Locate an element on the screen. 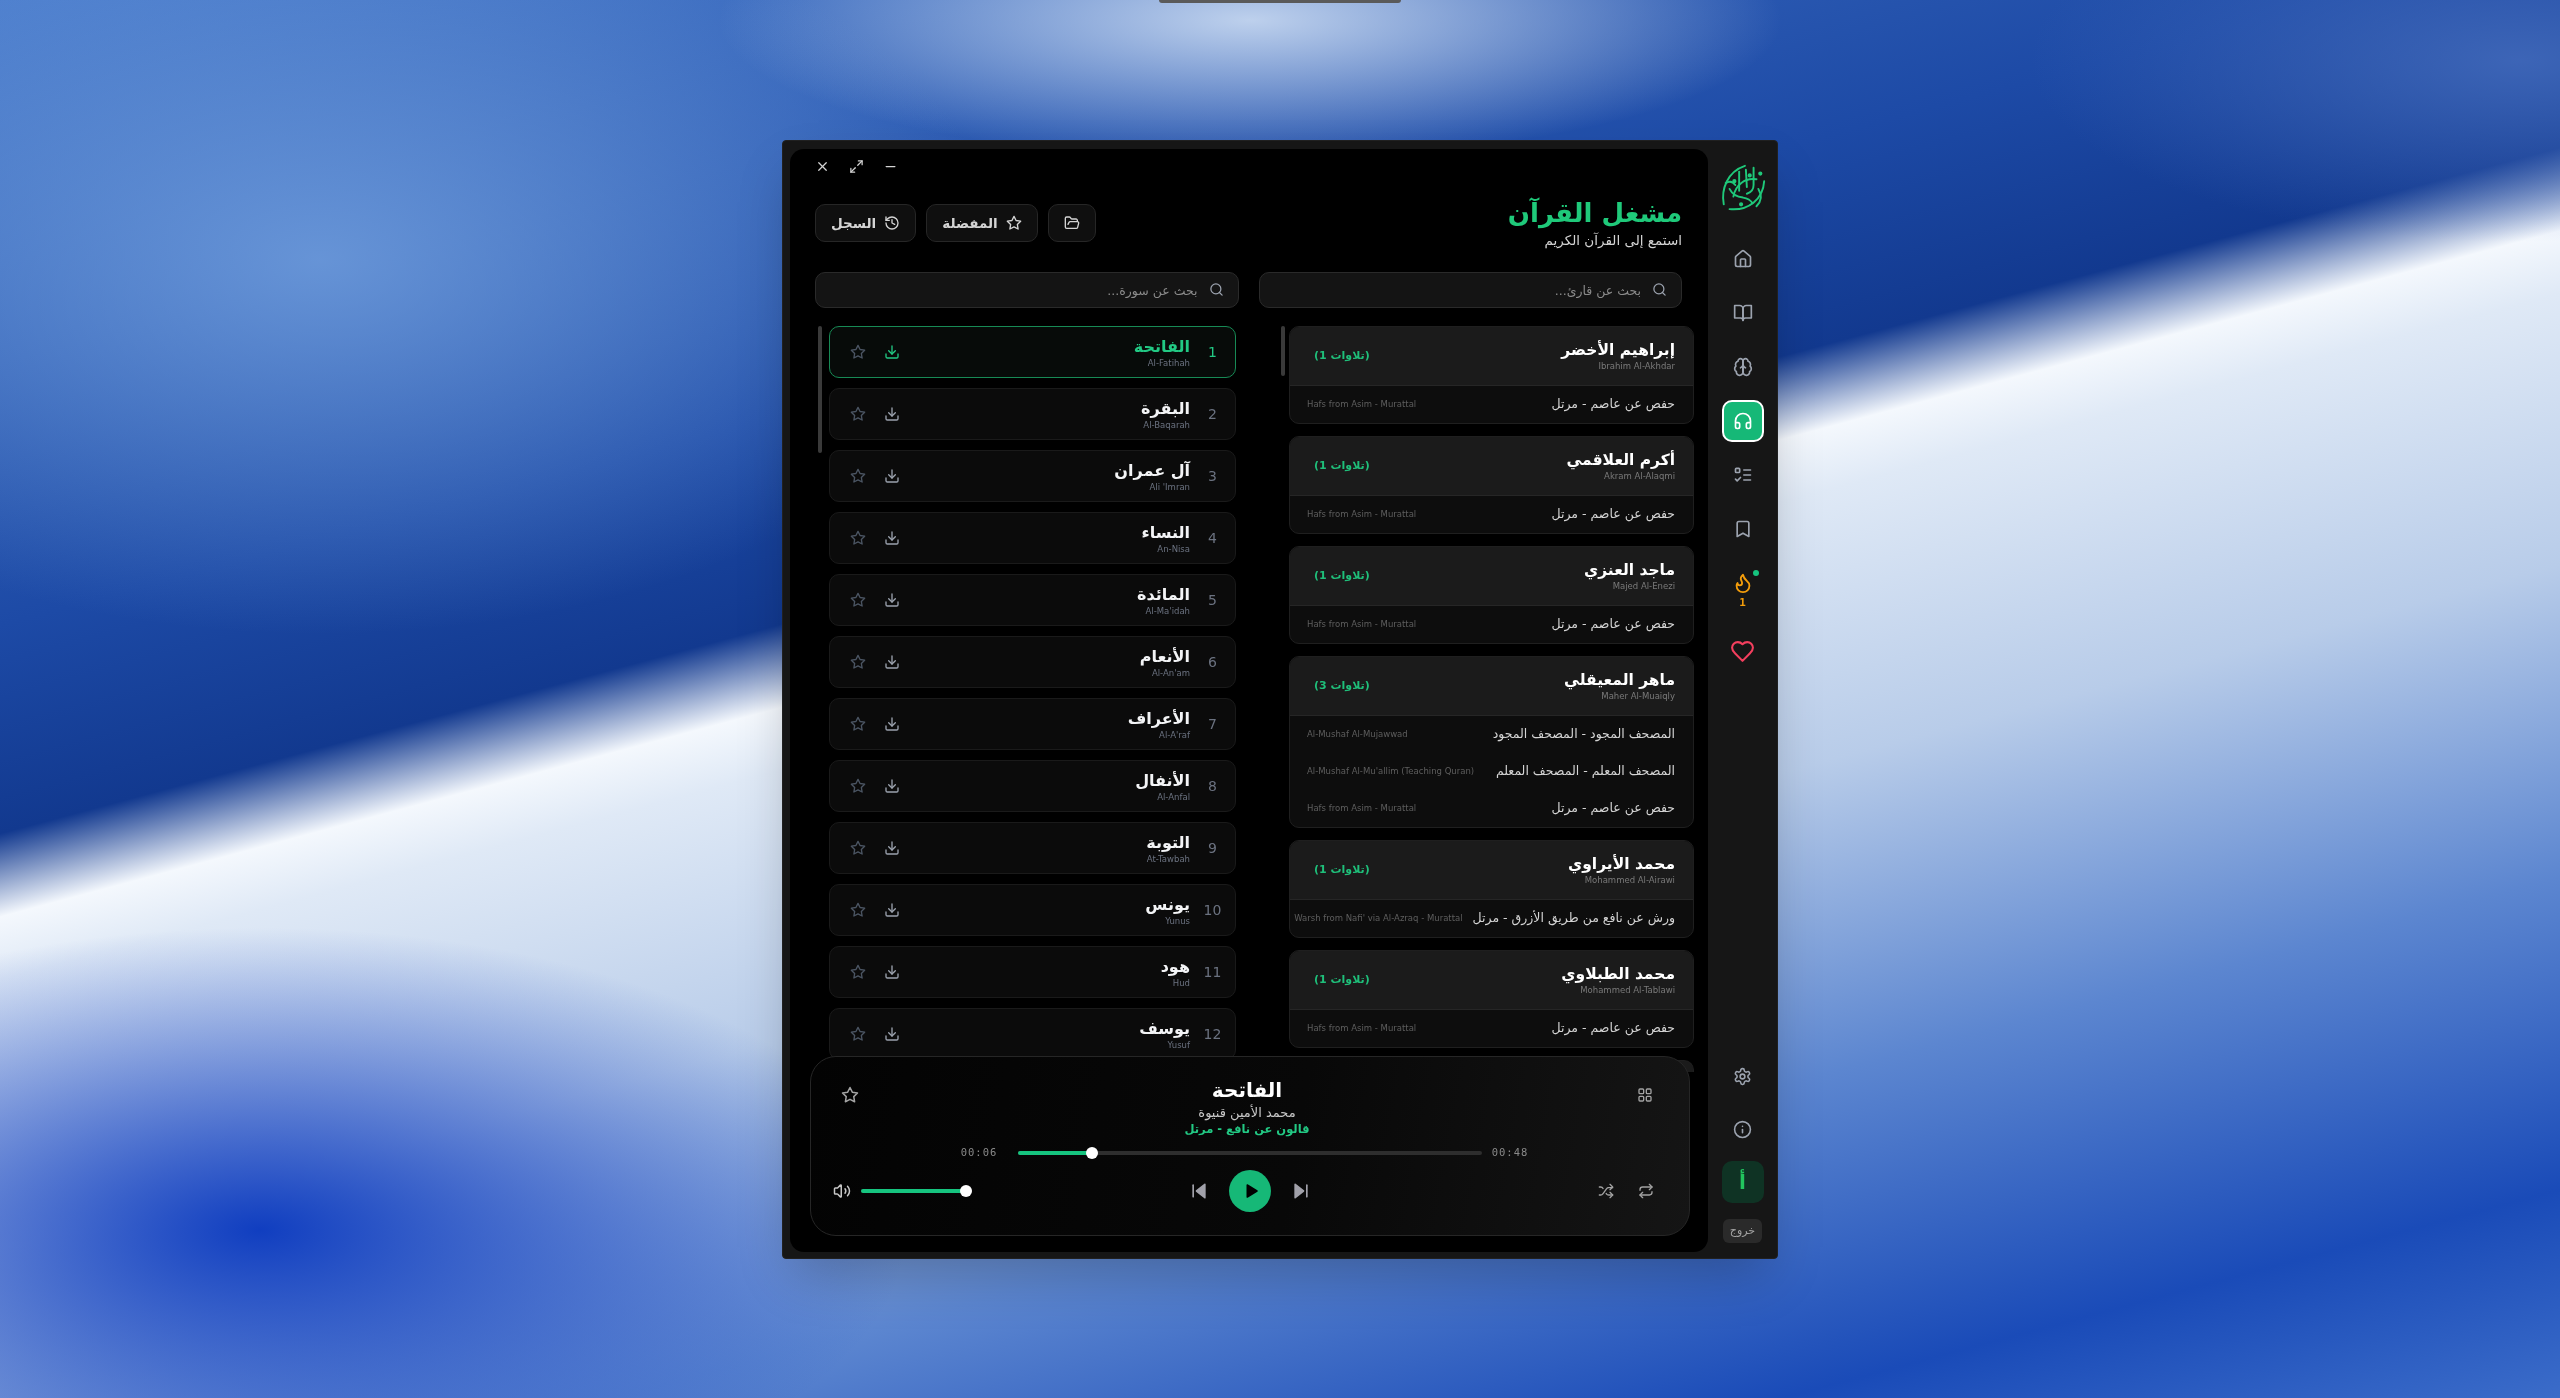 This screenshot has width=2560, height=1398. volume-thumb is located at coordinates (966, 1190).